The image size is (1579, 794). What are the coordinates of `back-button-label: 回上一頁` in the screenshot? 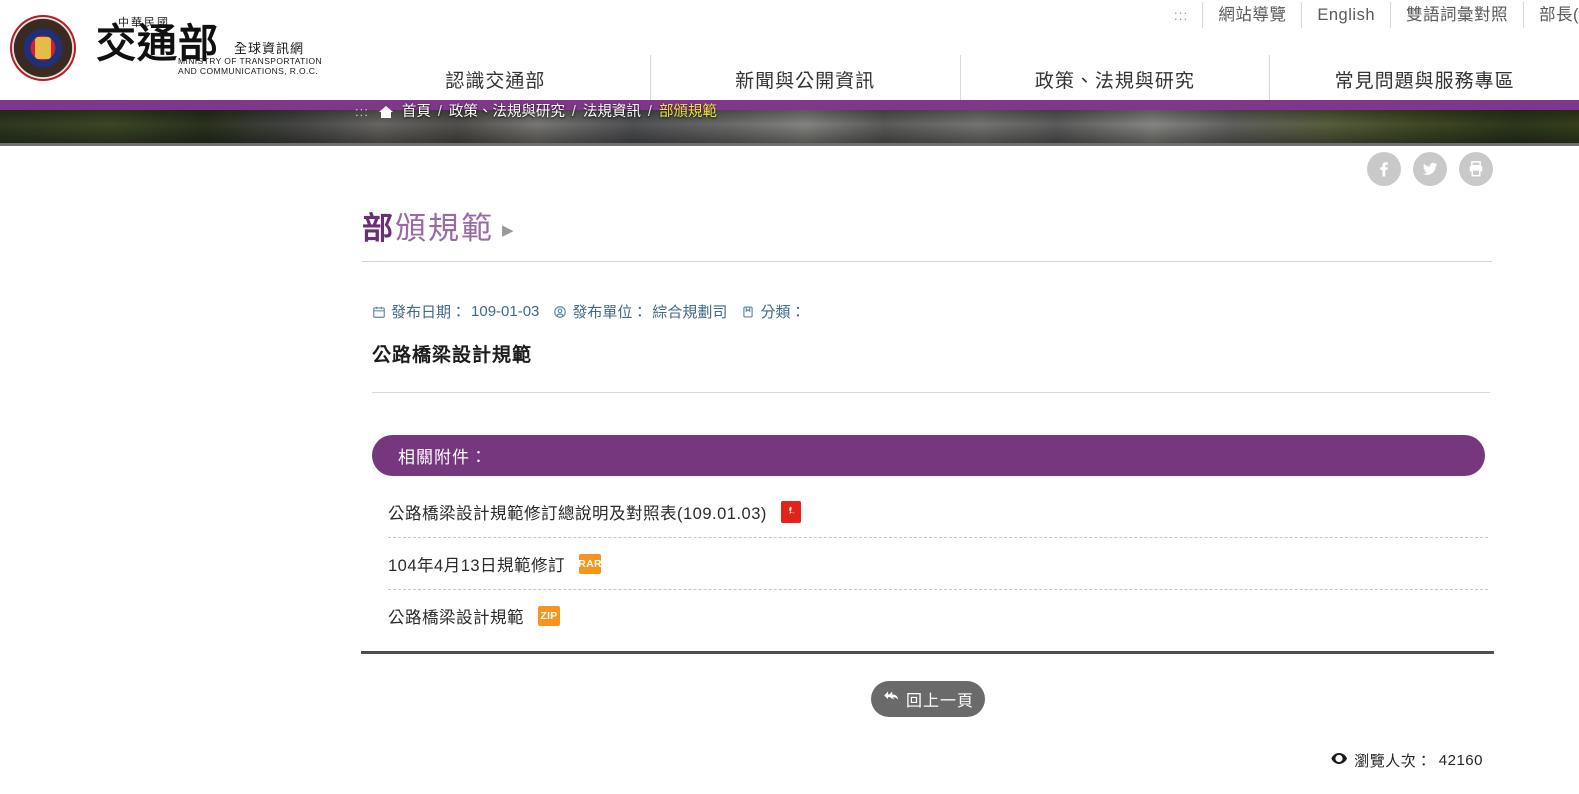 It's located at (939, 701).